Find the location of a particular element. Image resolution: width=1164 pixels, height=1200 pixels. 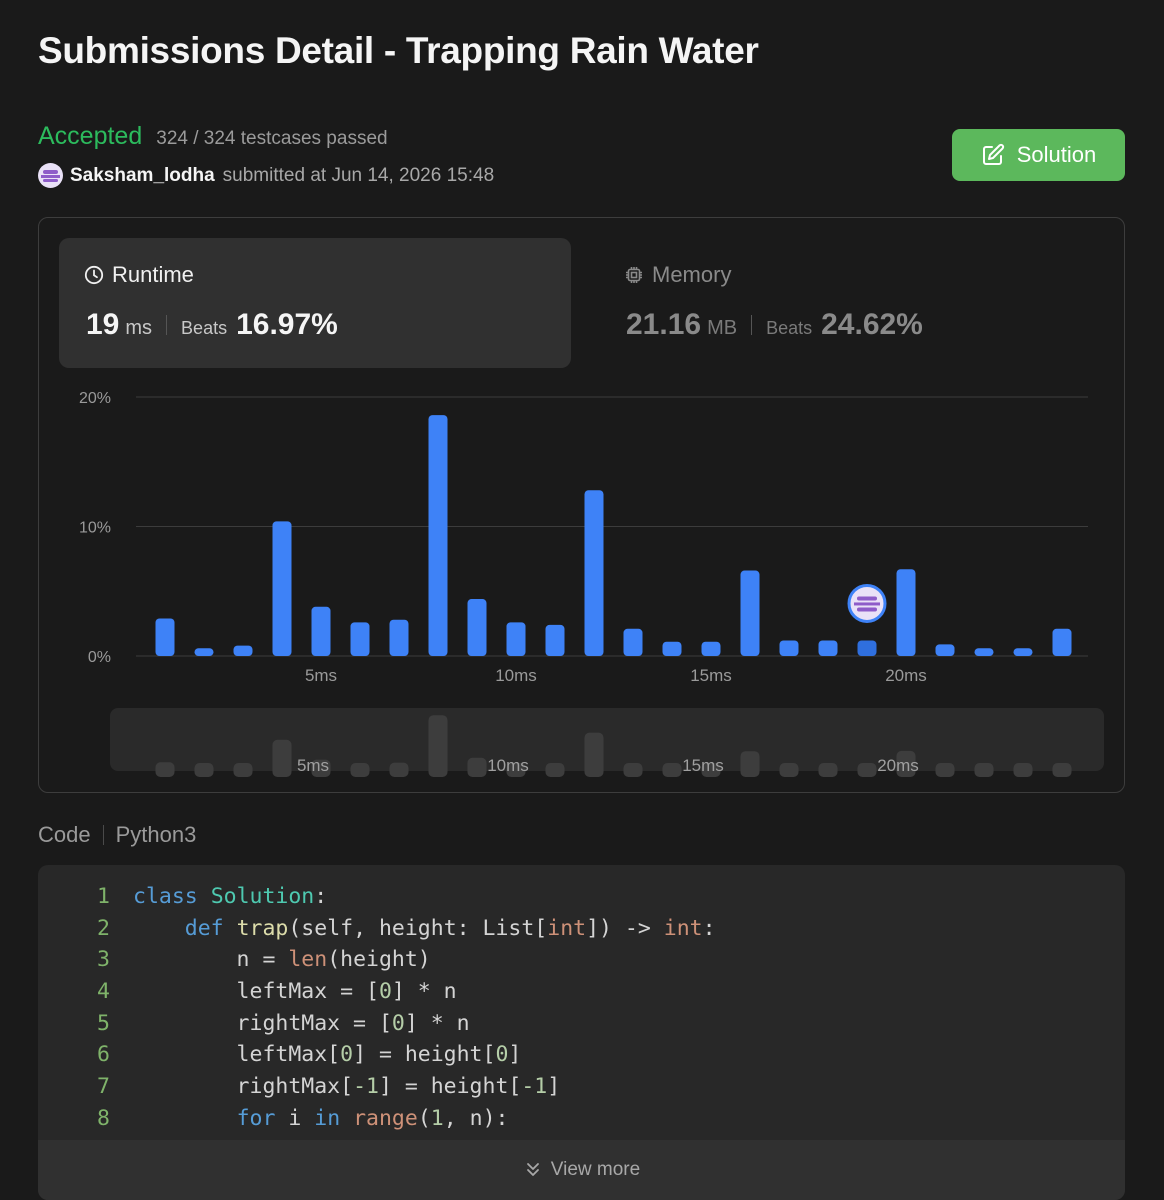

code-header: Code Python3 is located at coordinates (117, 835).